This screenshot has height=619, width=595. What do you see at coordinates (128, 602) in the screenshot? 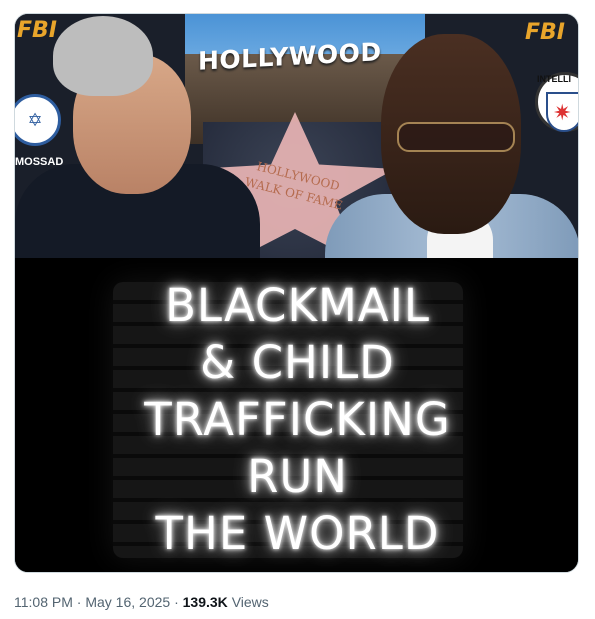
I see `tweet-date: May 16, 2025` at bounding box center [128, 602].